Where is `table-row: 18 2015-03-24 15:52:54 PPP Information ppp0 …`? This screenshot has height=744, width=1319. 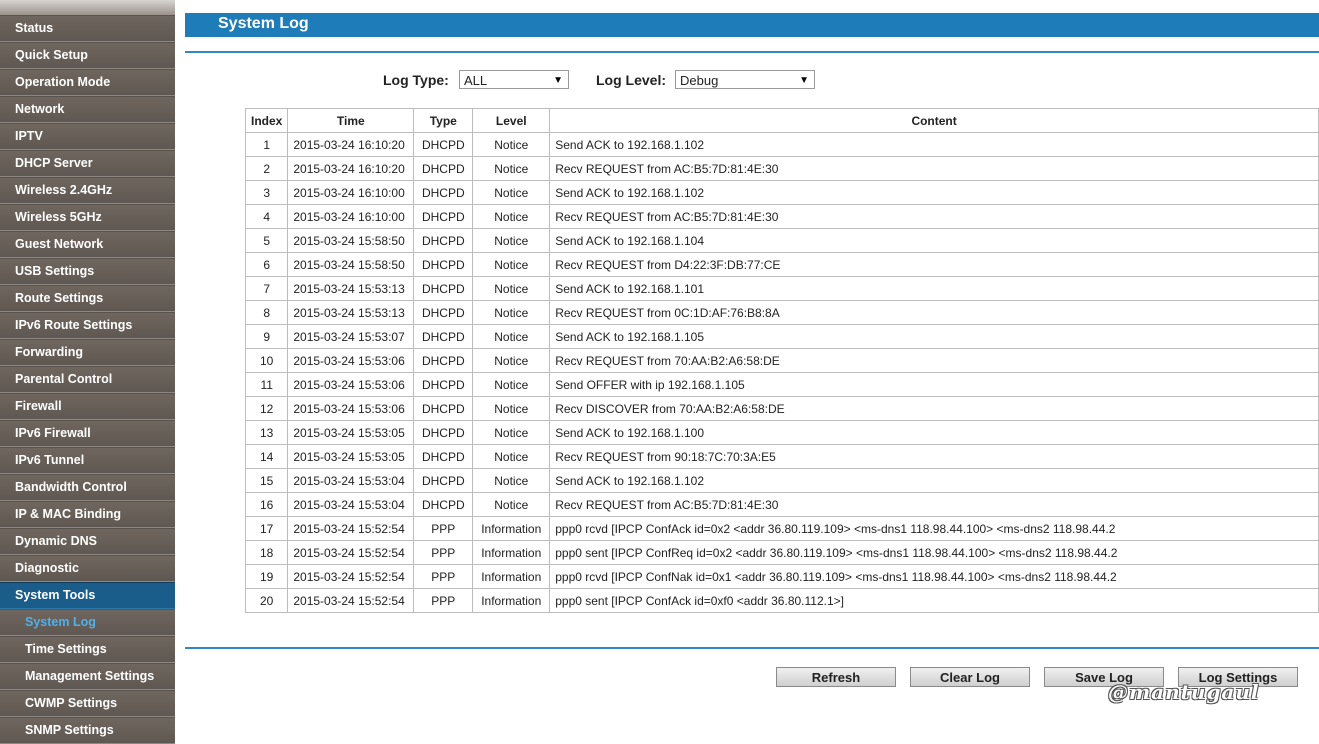 table-row: 18 2015-03-24 15:52:54 PPP Information ppp0 … is located at coordinates (781, 552).